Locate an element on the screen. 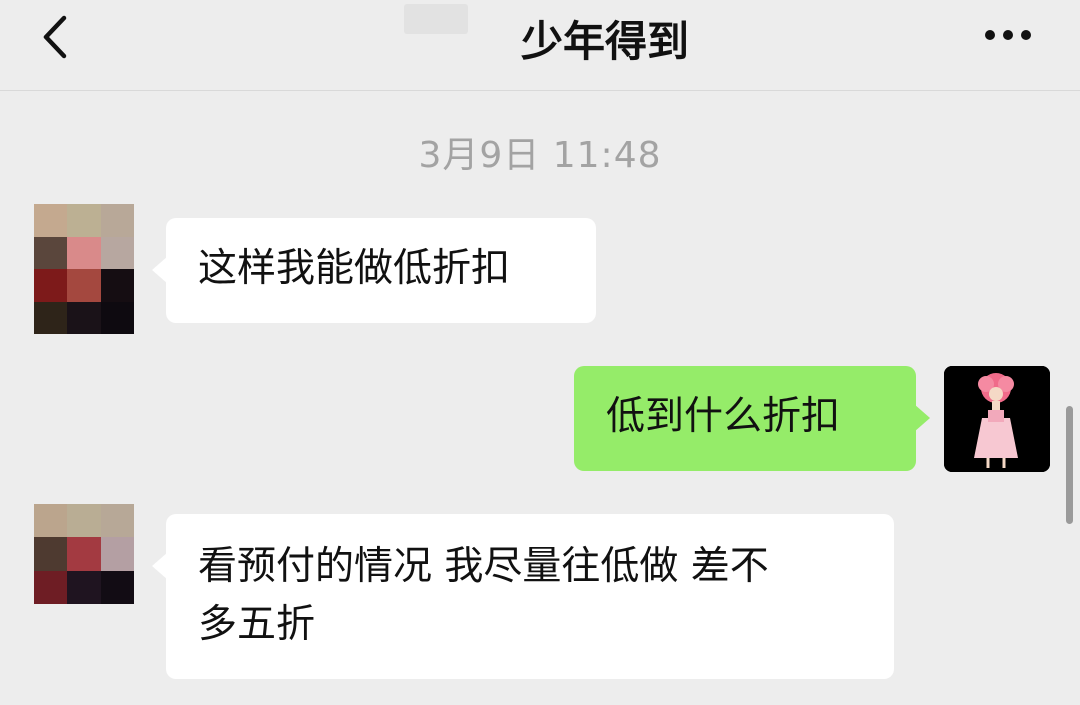  scrollbar is located at coordinates (1069, 465).